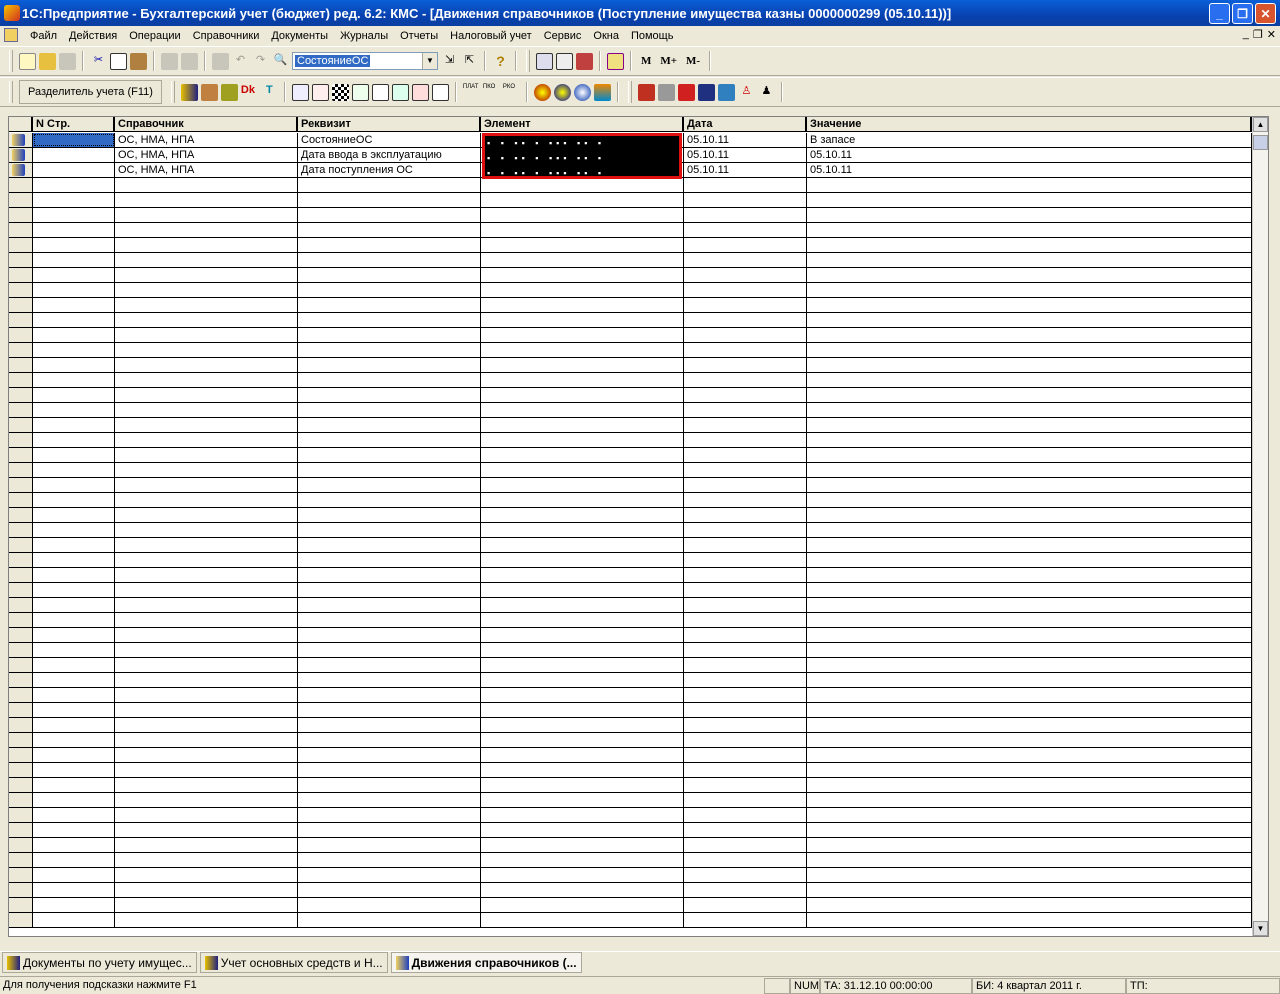 This screenshot has width=1280, height=994. What do you see at coordinates (686, 92) in the screenshot?
I see `stack-icon` at bounding box center [686, 92].